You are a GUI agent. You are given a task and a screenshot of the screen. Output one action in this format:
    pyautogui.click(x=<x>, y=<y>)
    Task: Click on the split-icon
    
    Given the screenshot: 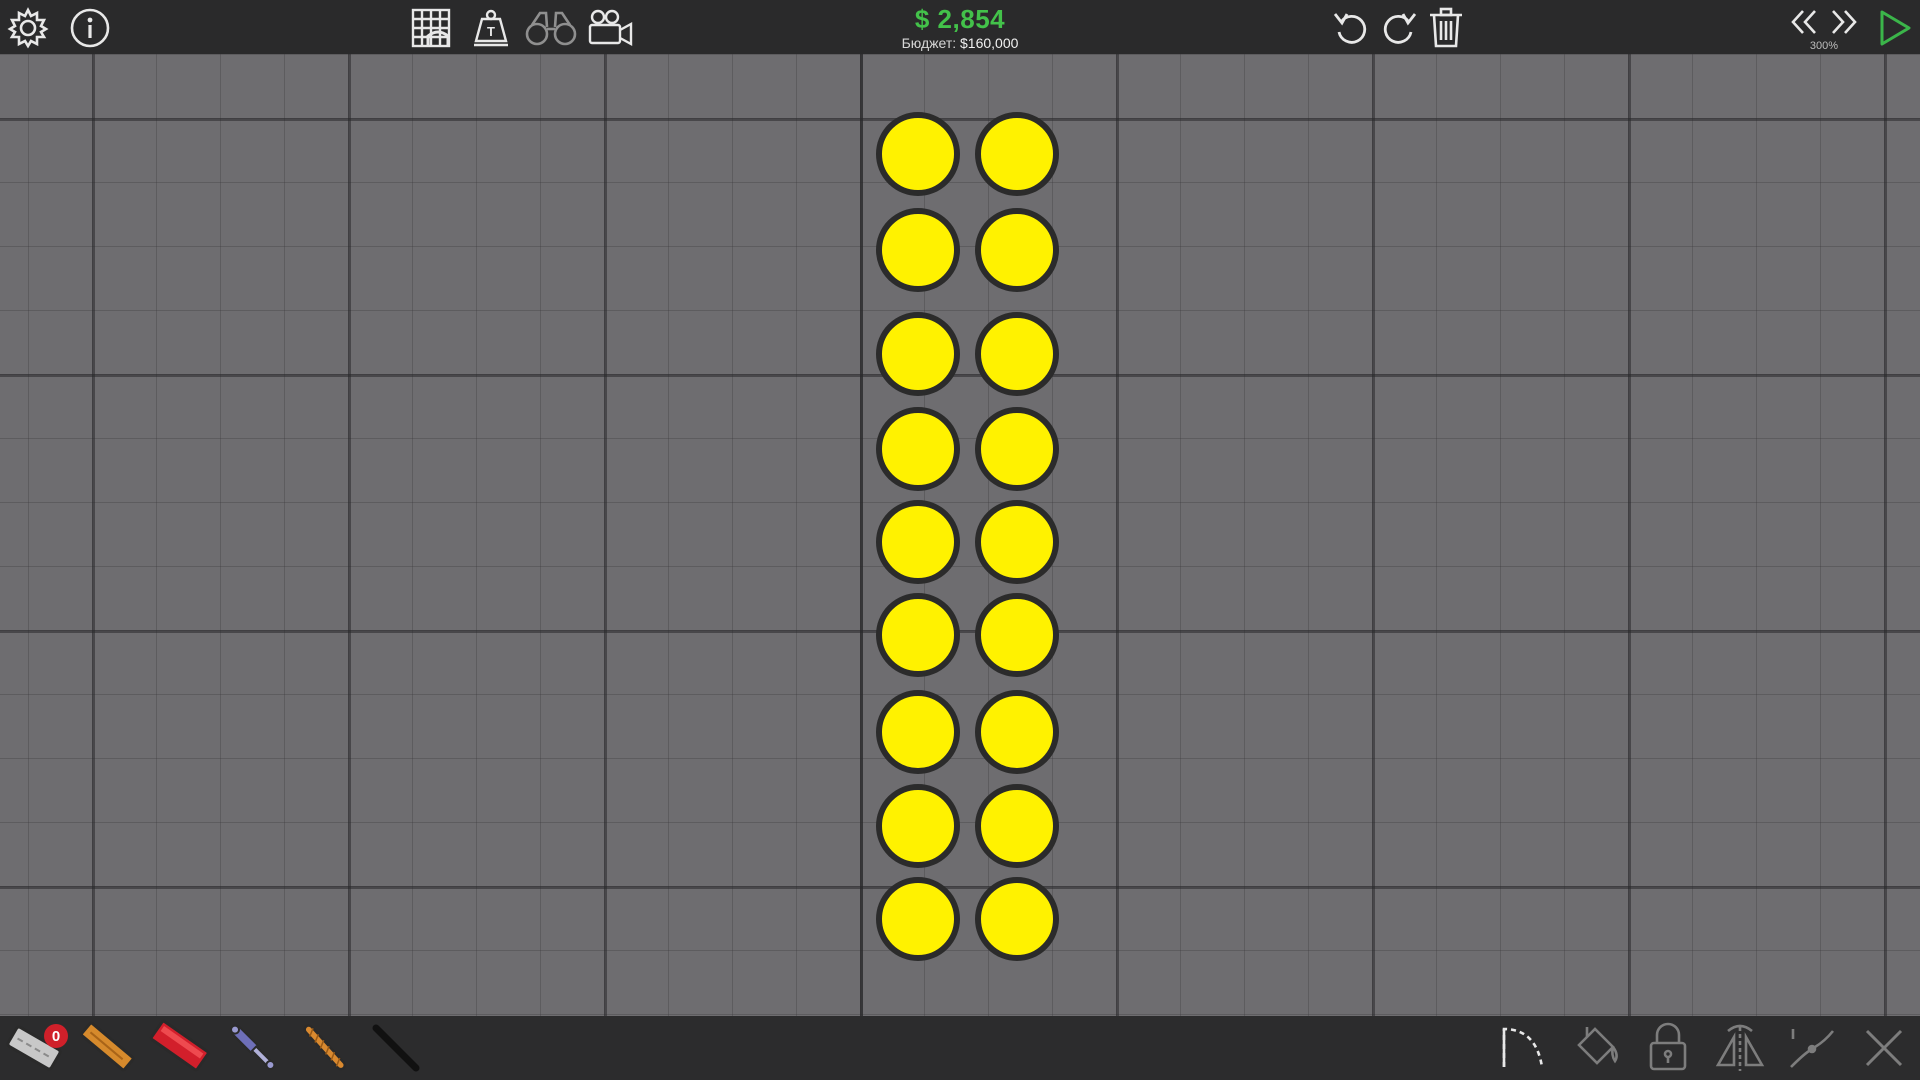 What is the action you would take?
    pyautogui.click(x=1812, y=1048)
    